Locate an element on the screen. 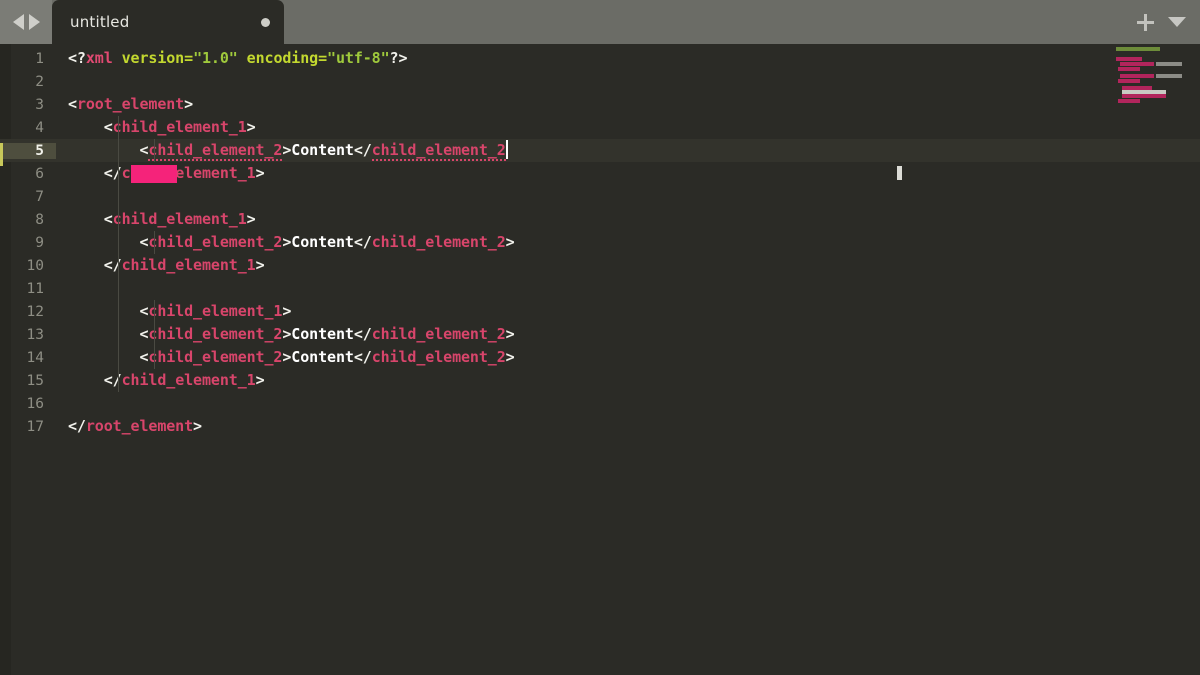 The width and height of the screenshot is (1200, 675). line-content: </root_element> is located at coordinates (628, 426).